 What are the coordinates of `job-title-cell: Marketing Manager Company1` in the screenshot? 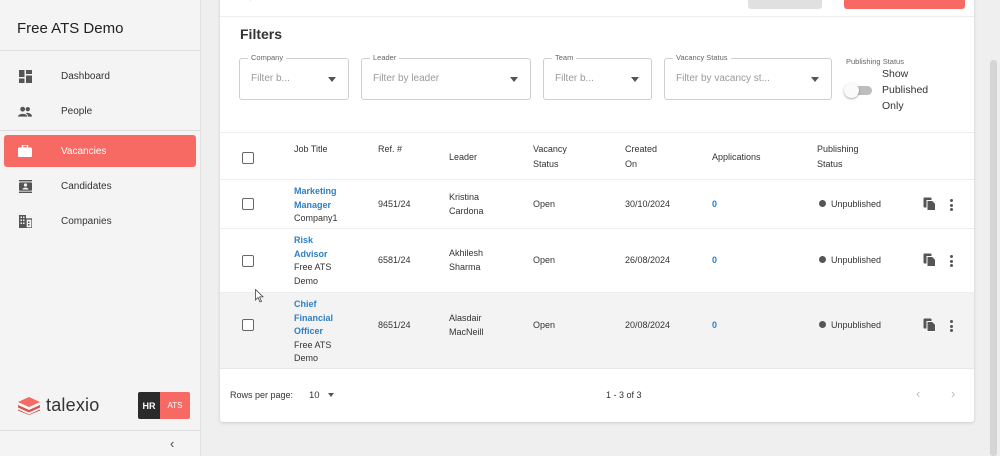 It's located at (324, 205).